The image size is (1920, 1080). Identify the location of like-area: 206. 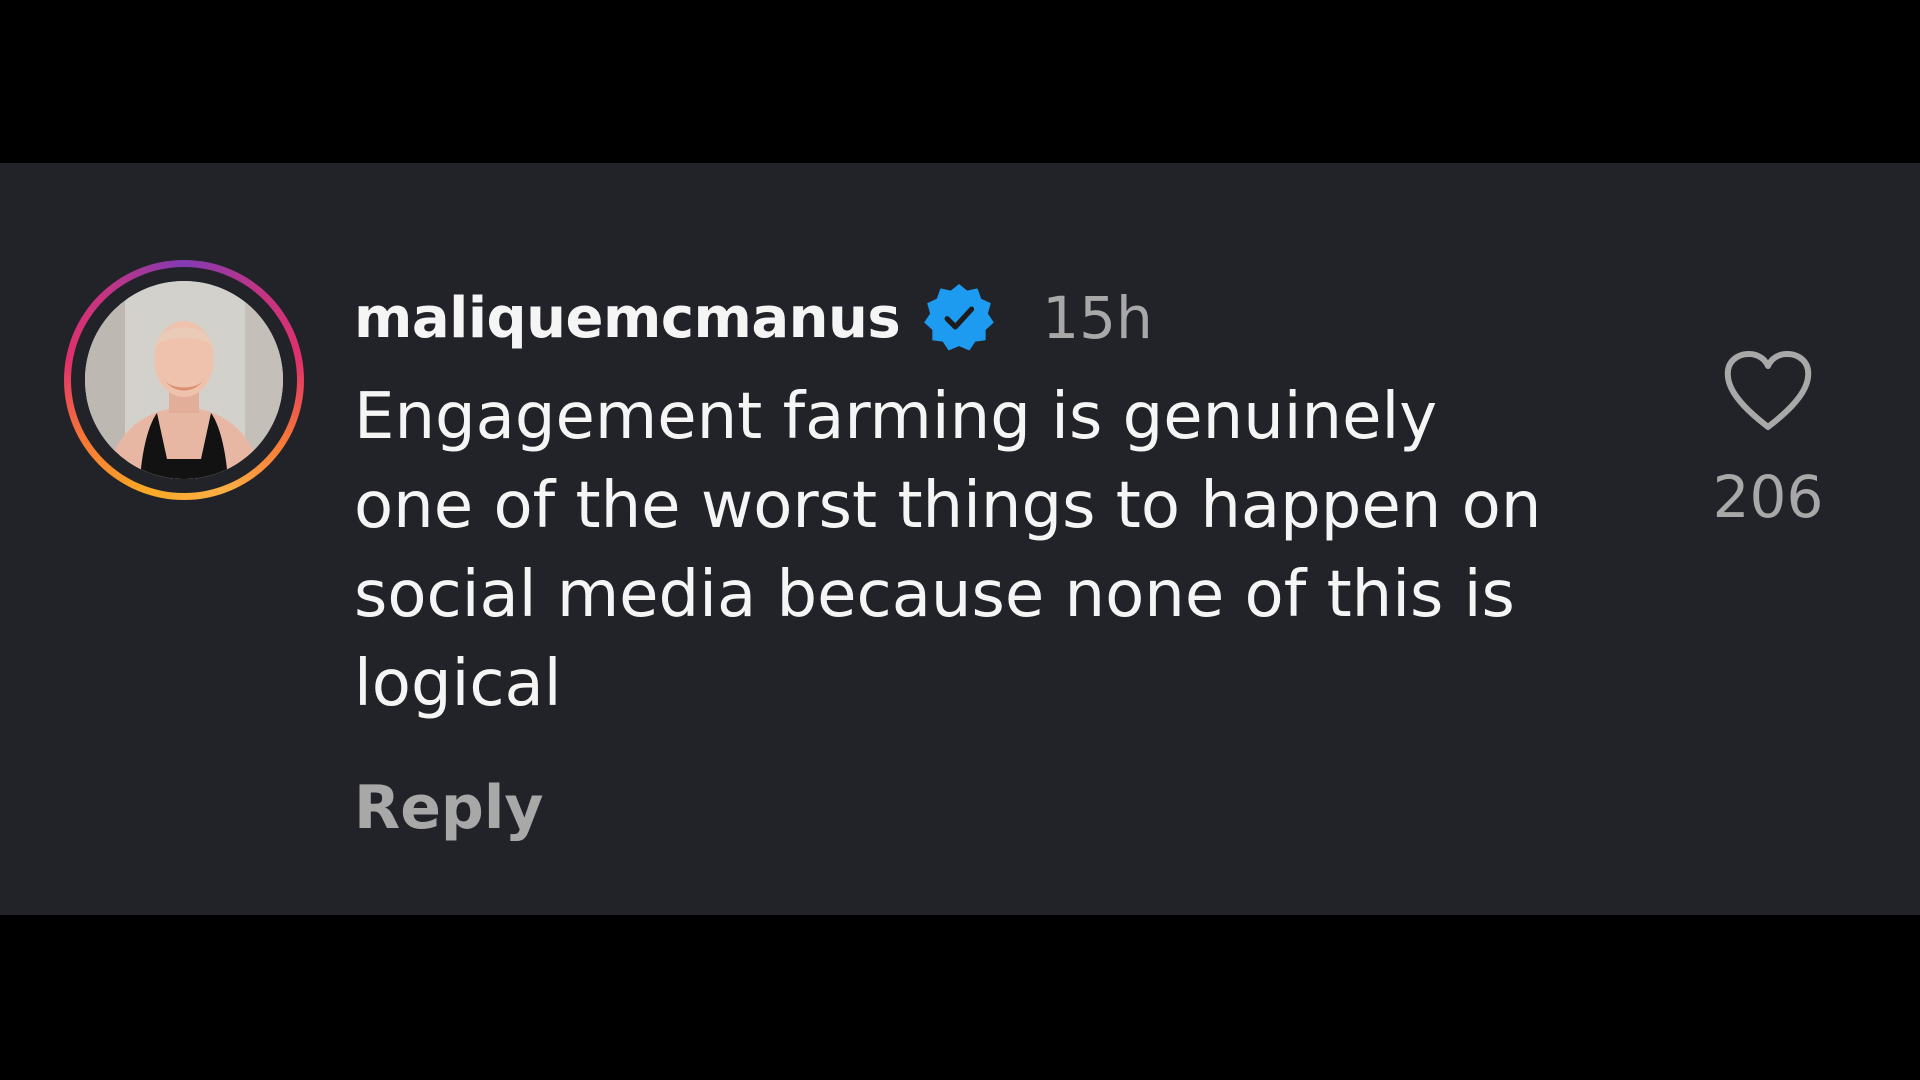
(1768, 440).